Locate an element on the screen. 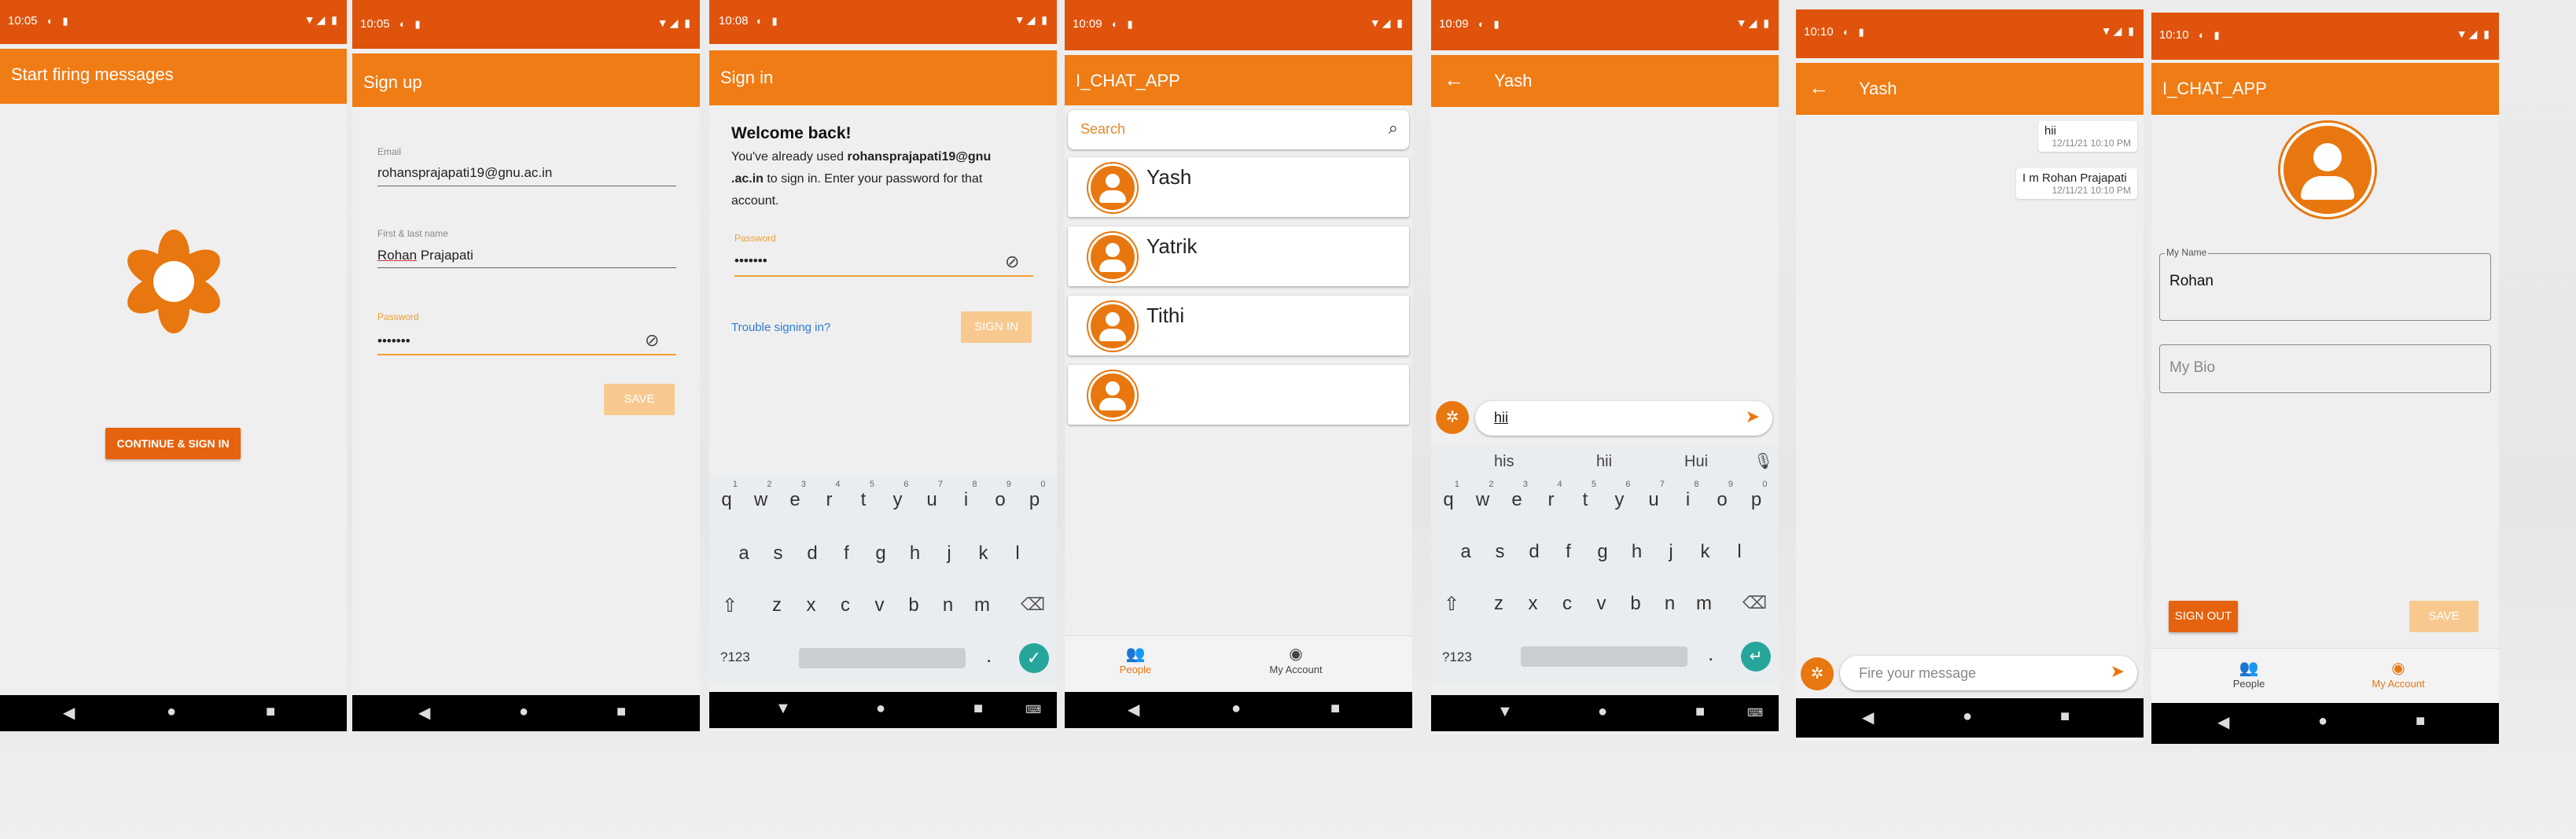  key-g: g is located at coordinates (1602, 552).